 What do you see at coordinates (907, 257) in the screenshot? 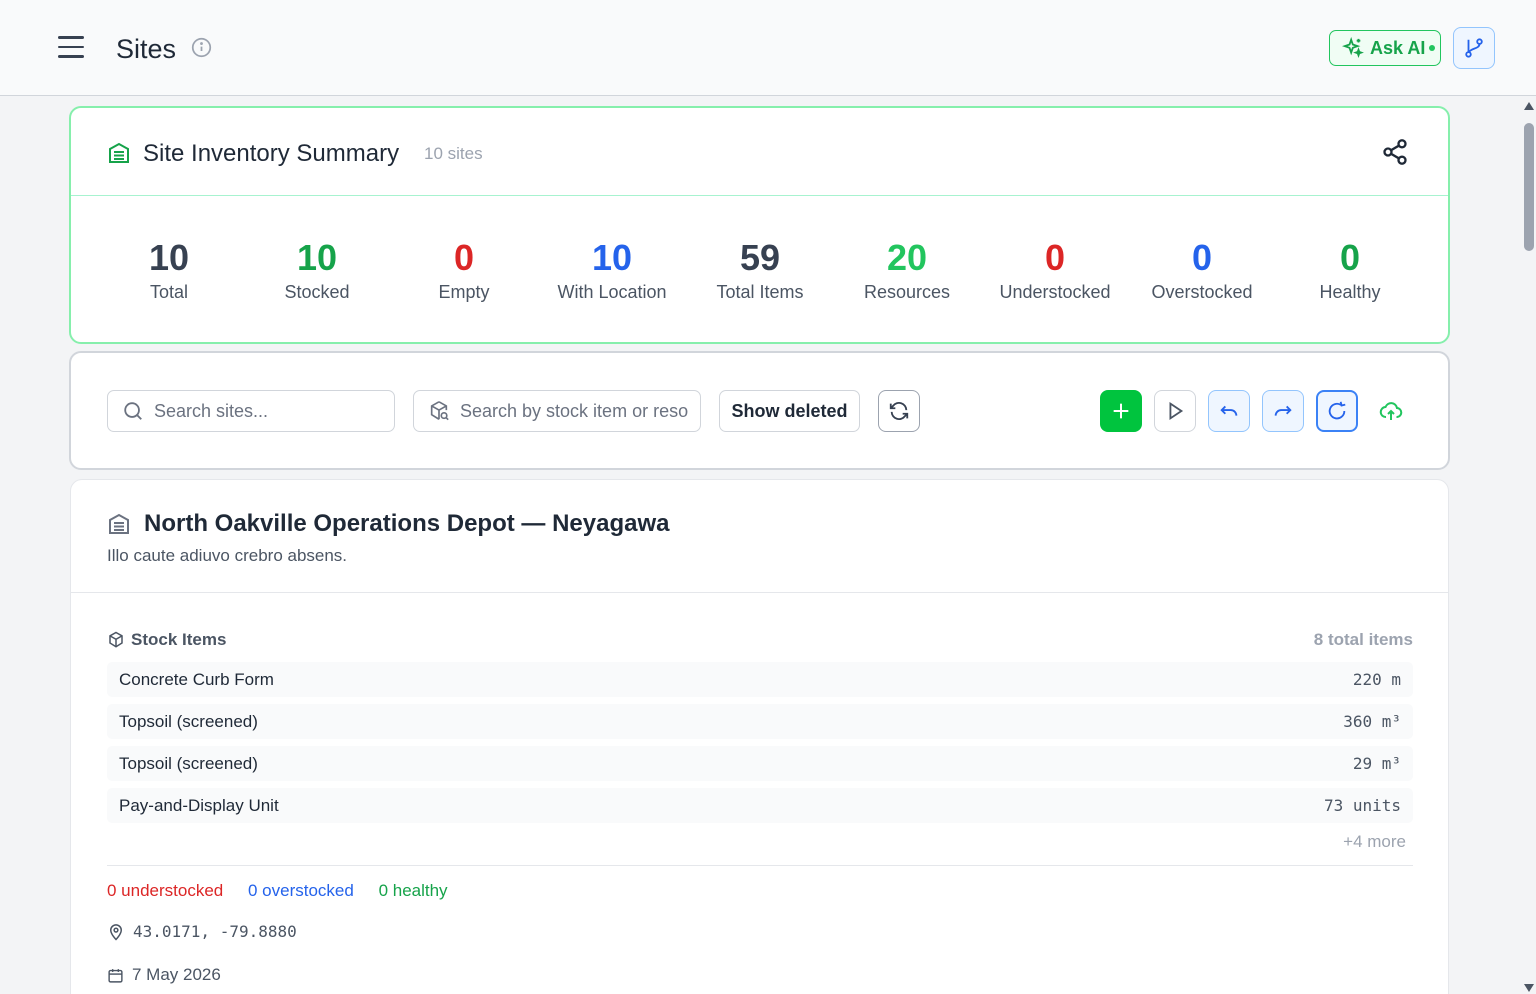
I see `stat-value: 20` at bounding box center [907, 257].